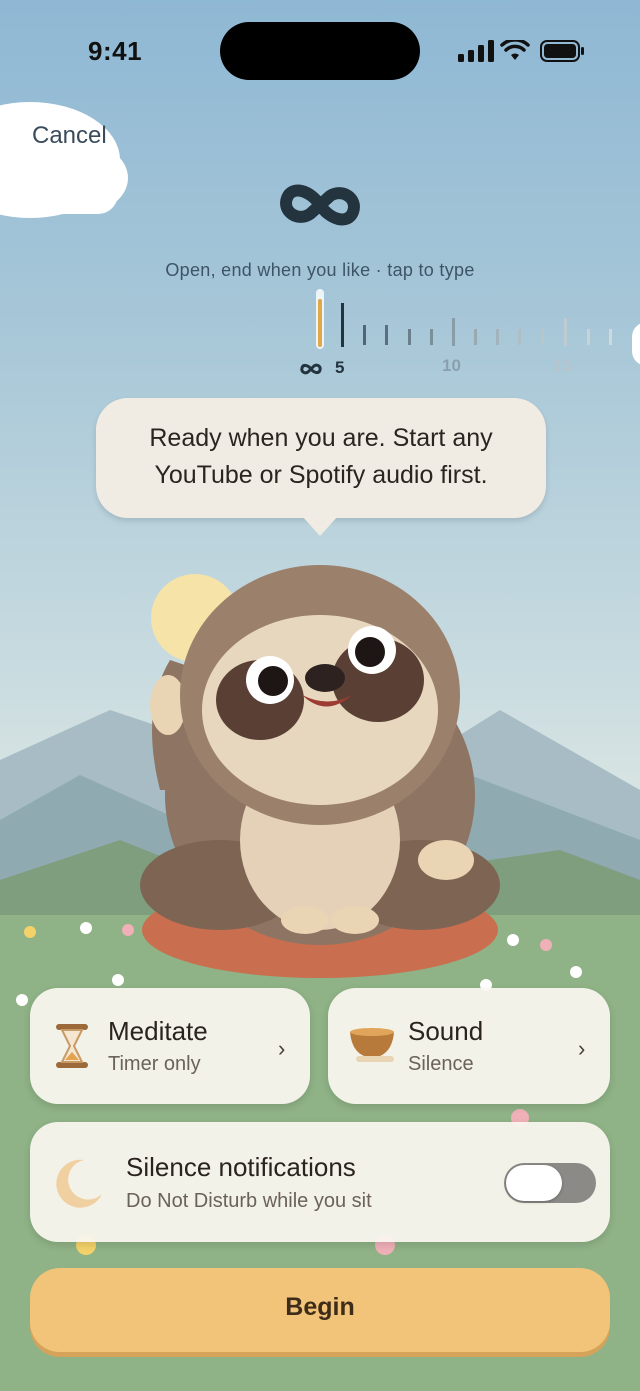  I want to click on scale-label-15: 15, so click(562, 365).